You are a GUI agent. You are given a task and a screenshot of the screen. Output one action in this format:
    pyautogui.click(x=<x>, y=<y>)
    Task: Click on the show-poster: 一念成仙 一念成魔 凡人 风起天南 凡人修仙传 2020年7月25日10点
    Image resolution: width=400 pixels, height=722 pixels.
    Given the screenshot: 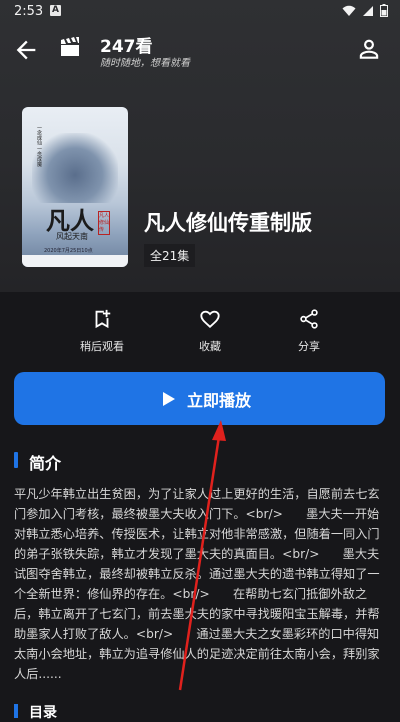 What is the action you would take?
    pyautogui.click(x=75, y=187)
    